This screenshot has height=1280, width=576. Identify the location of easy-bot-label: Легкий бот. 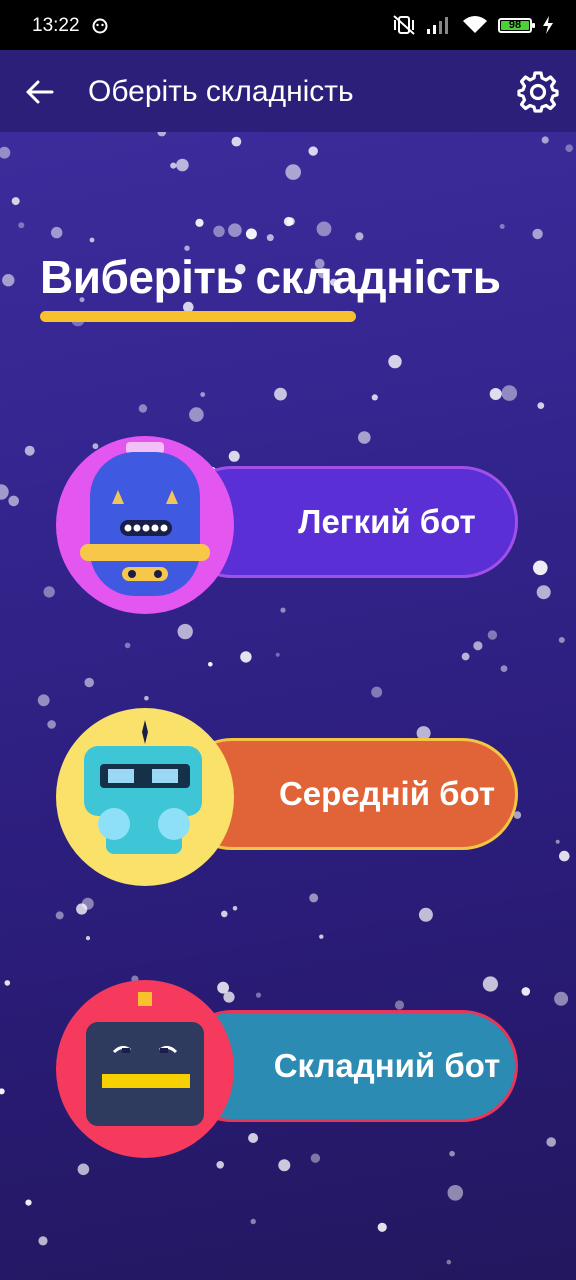
(387, 521).